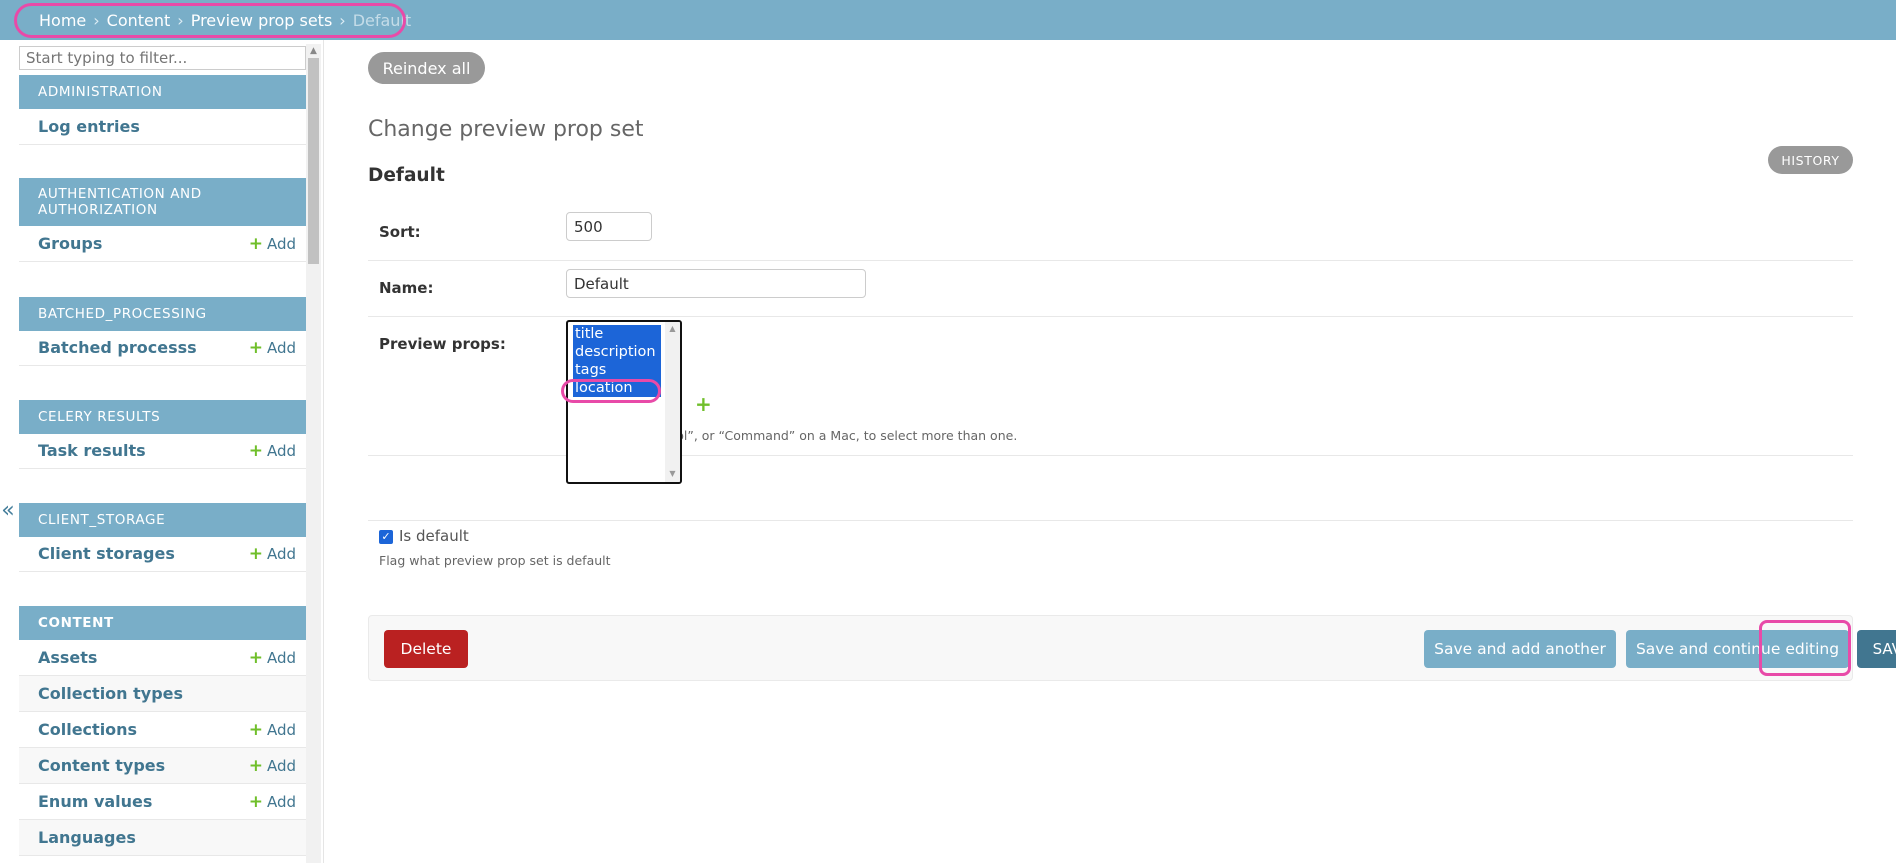 The width and height of the screenshot is (1896, 863). I want to click on sidebar-item-label: Groups, so click(70, 243).